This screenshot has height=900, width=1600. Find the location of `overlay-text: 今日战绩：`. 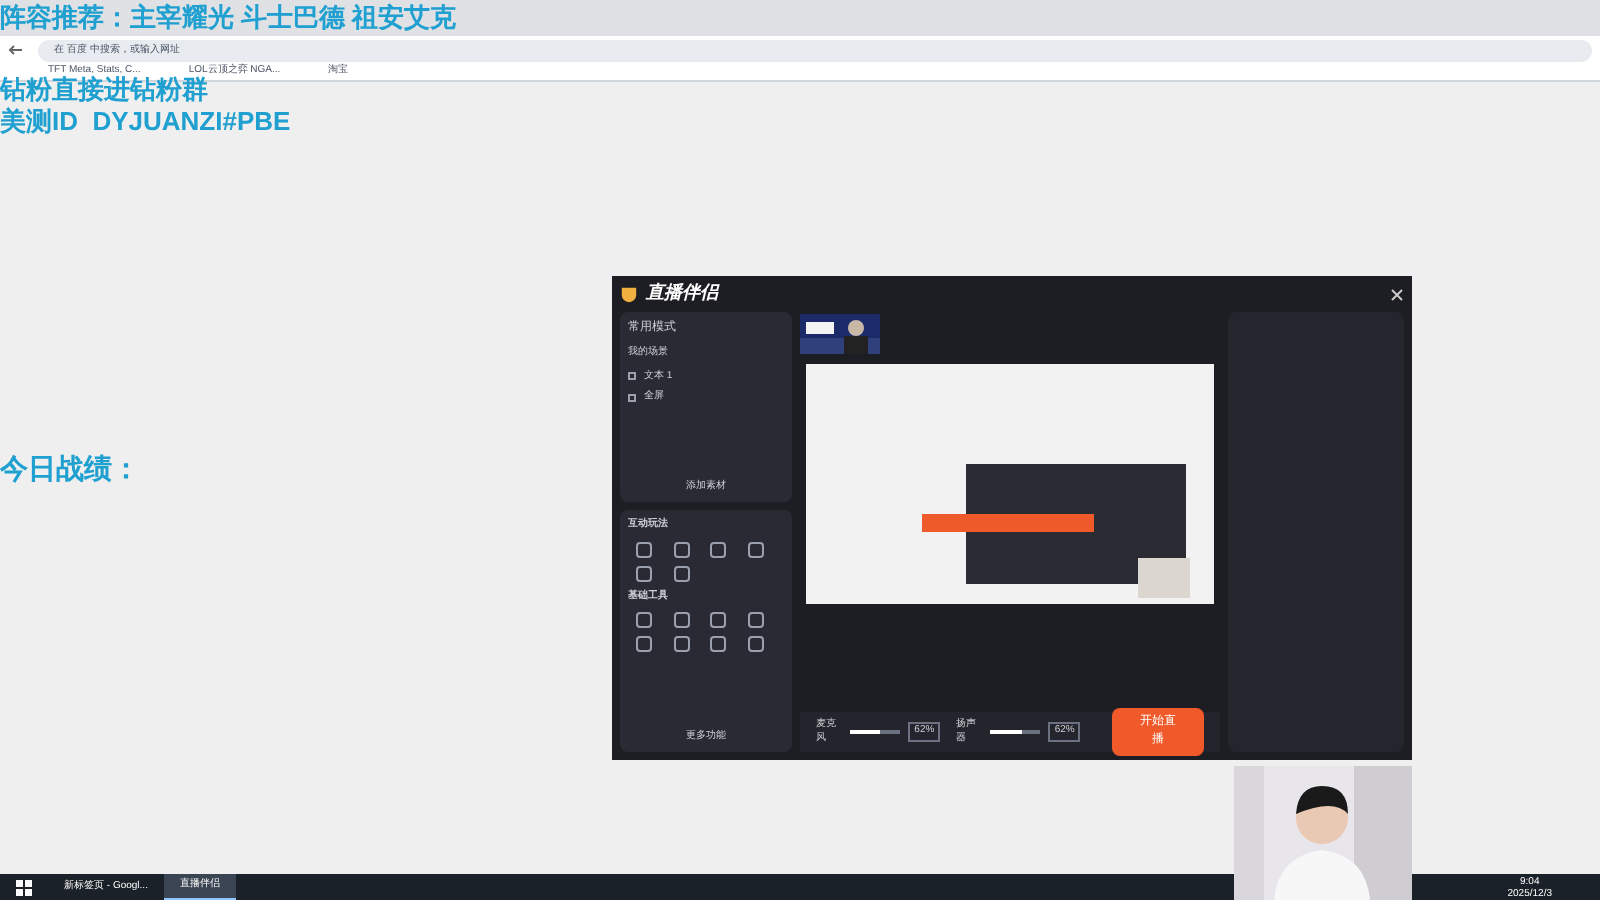

overlay-text: 今日战绩： is located at coordinates (70, 469).